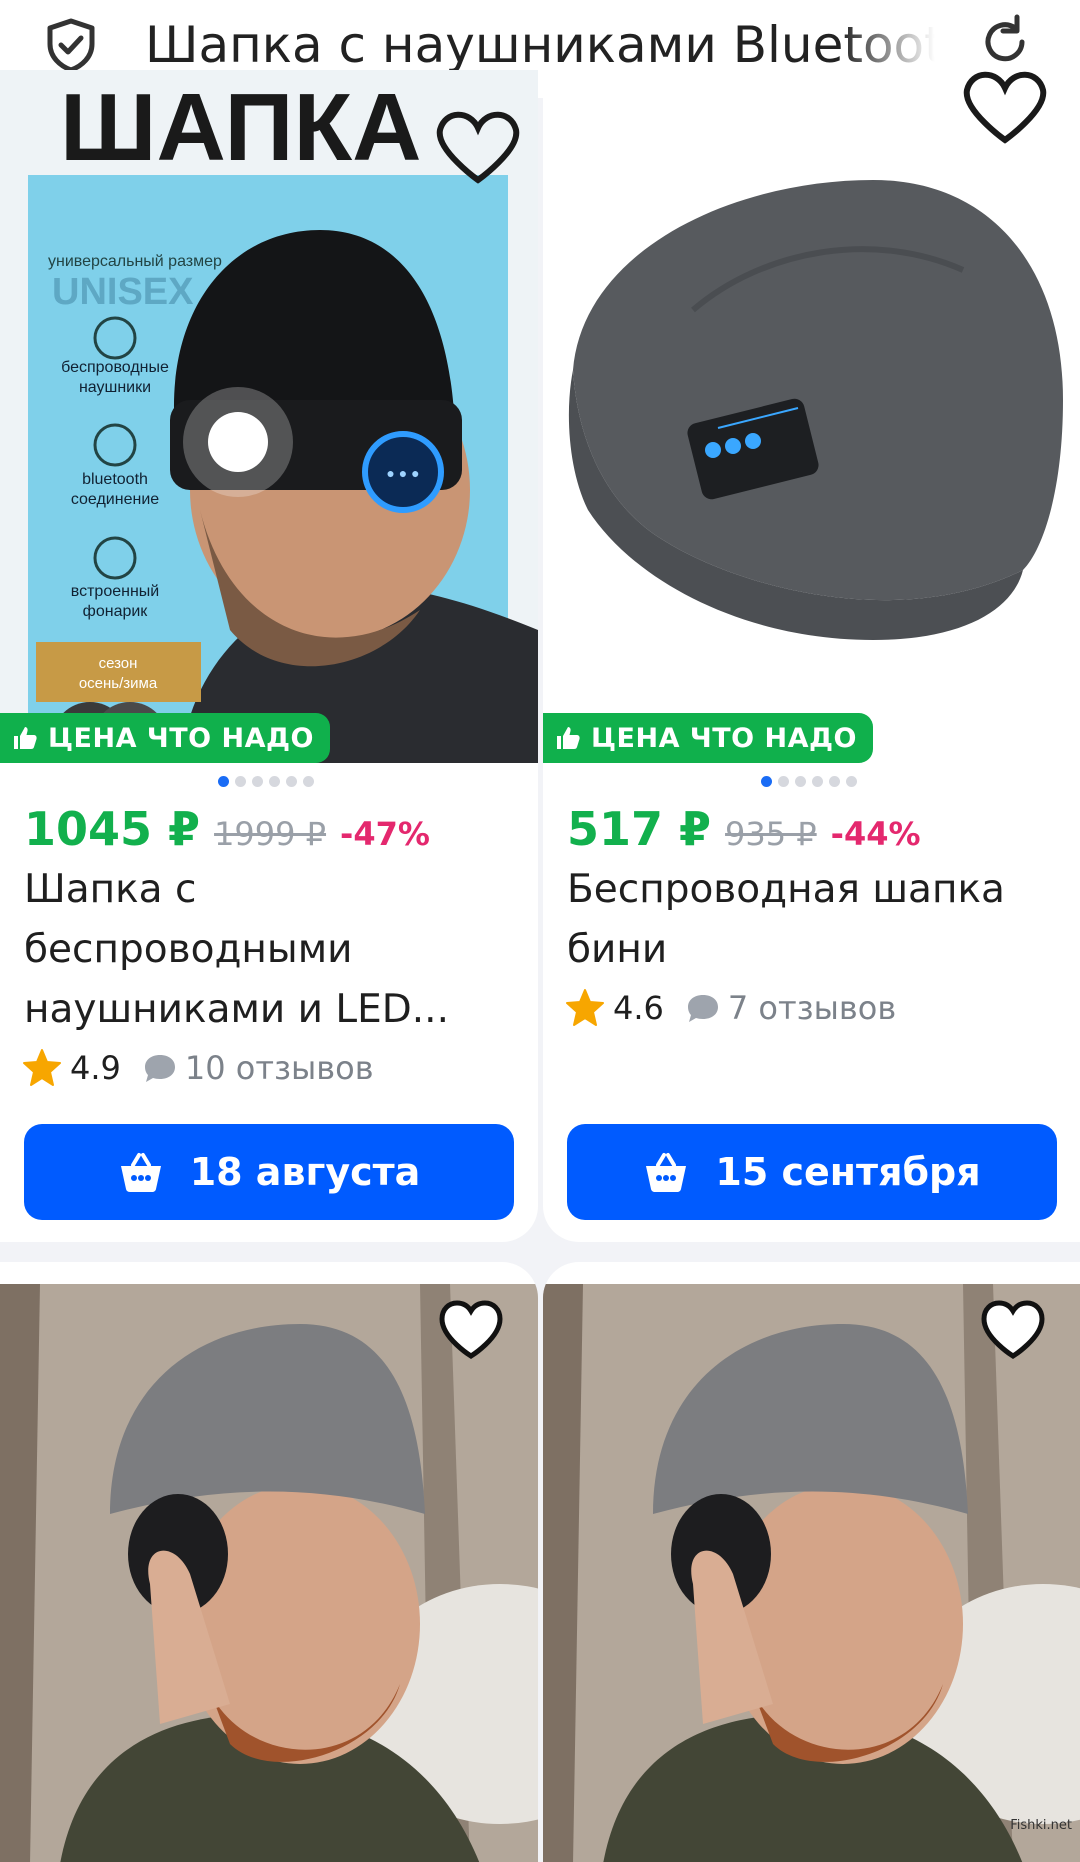 Image resolution: width=1080 pixels, height=1862 pixels. Describe the element at coordinates (115, 387) in the screenshot. I see `svg-text: наушники` at that location.